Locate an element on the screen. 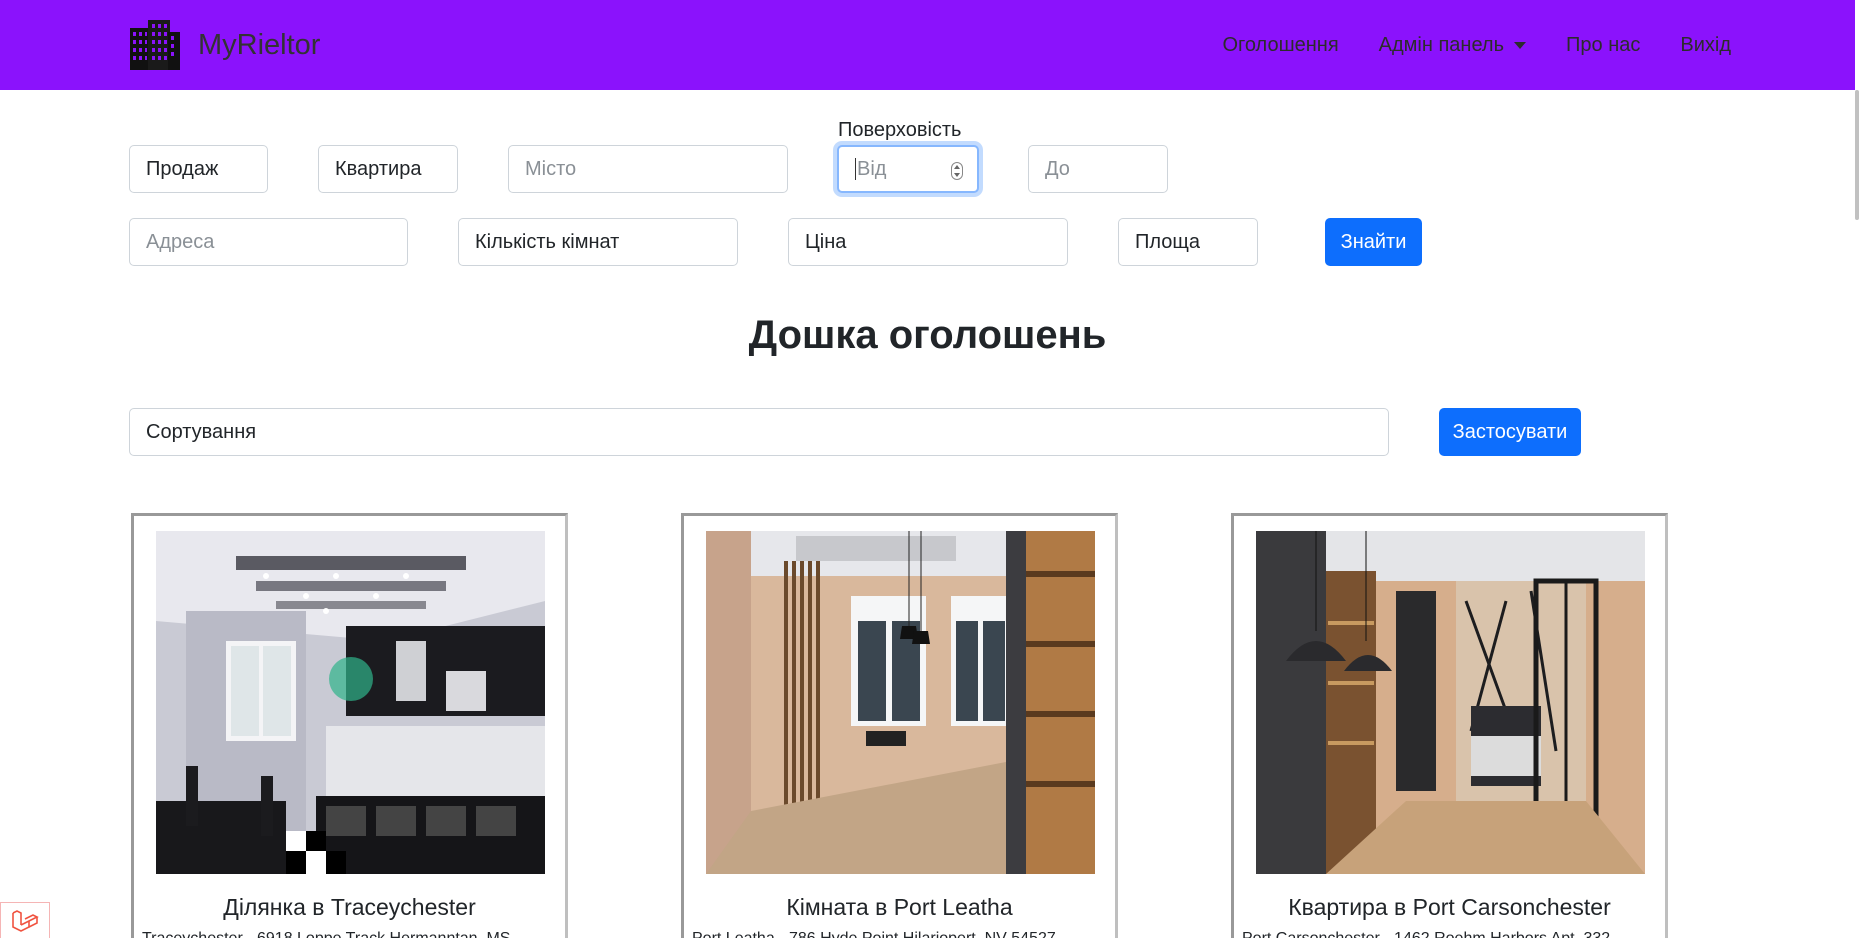 The image size is (1859, 938). brand-name: MyRieltor is located at coordinates (259, 44).